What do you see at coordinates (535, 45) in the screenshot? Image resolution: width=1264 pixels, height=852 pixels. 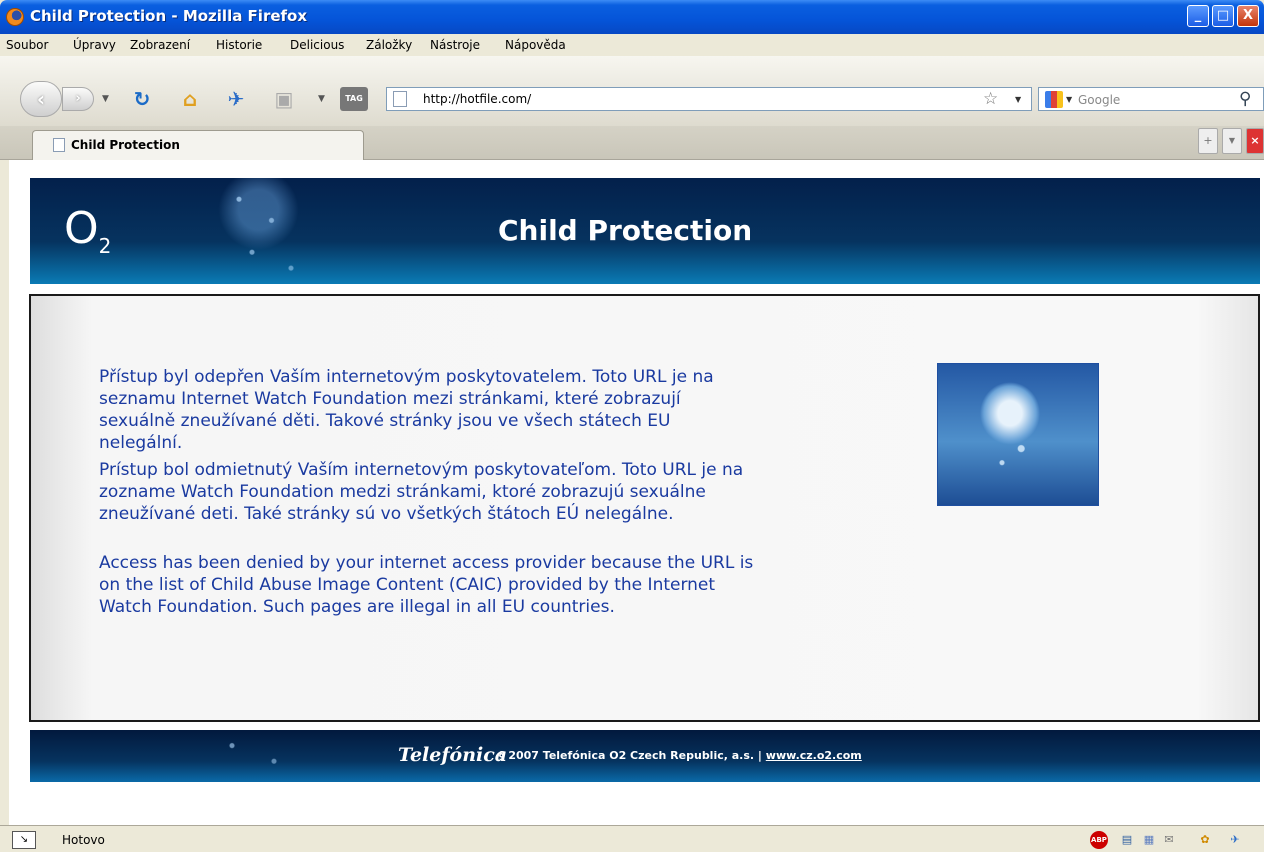 I see `menu-napoveda: Nápověda` at bounding box center [535, 45].